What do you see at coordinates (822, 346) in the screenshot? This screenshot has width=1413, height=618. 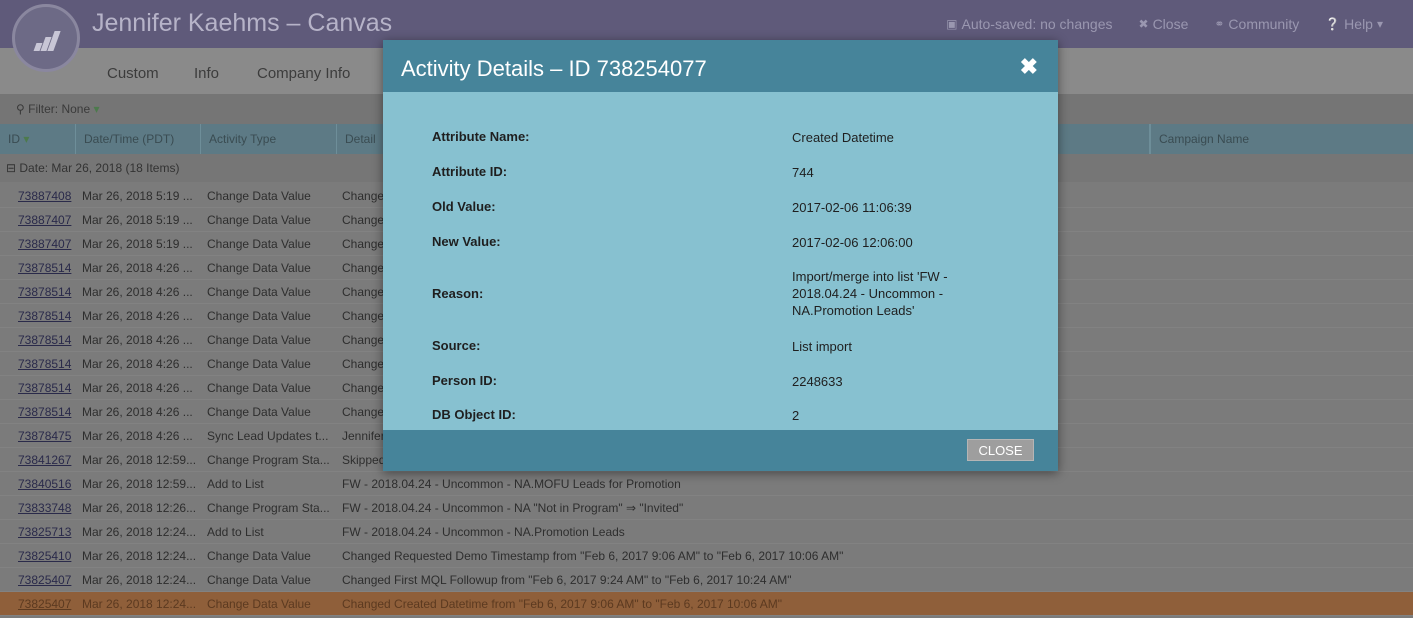 I see `attribute-value: List import` at bounding box center [822, 346].